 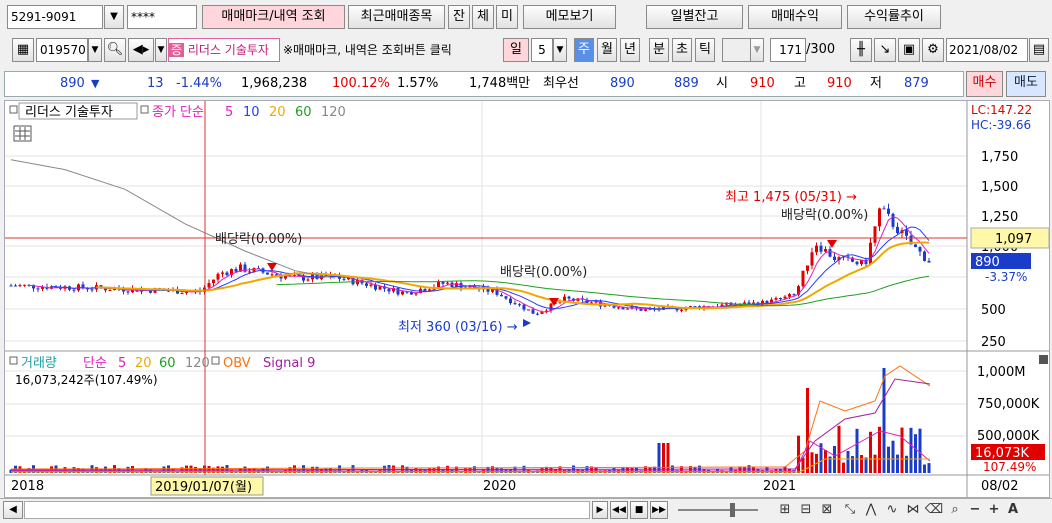 What do you see at coordinates (516, 50) in the screenshot?
I see `period-daily-button: 일` at bounding box center [516, 50].